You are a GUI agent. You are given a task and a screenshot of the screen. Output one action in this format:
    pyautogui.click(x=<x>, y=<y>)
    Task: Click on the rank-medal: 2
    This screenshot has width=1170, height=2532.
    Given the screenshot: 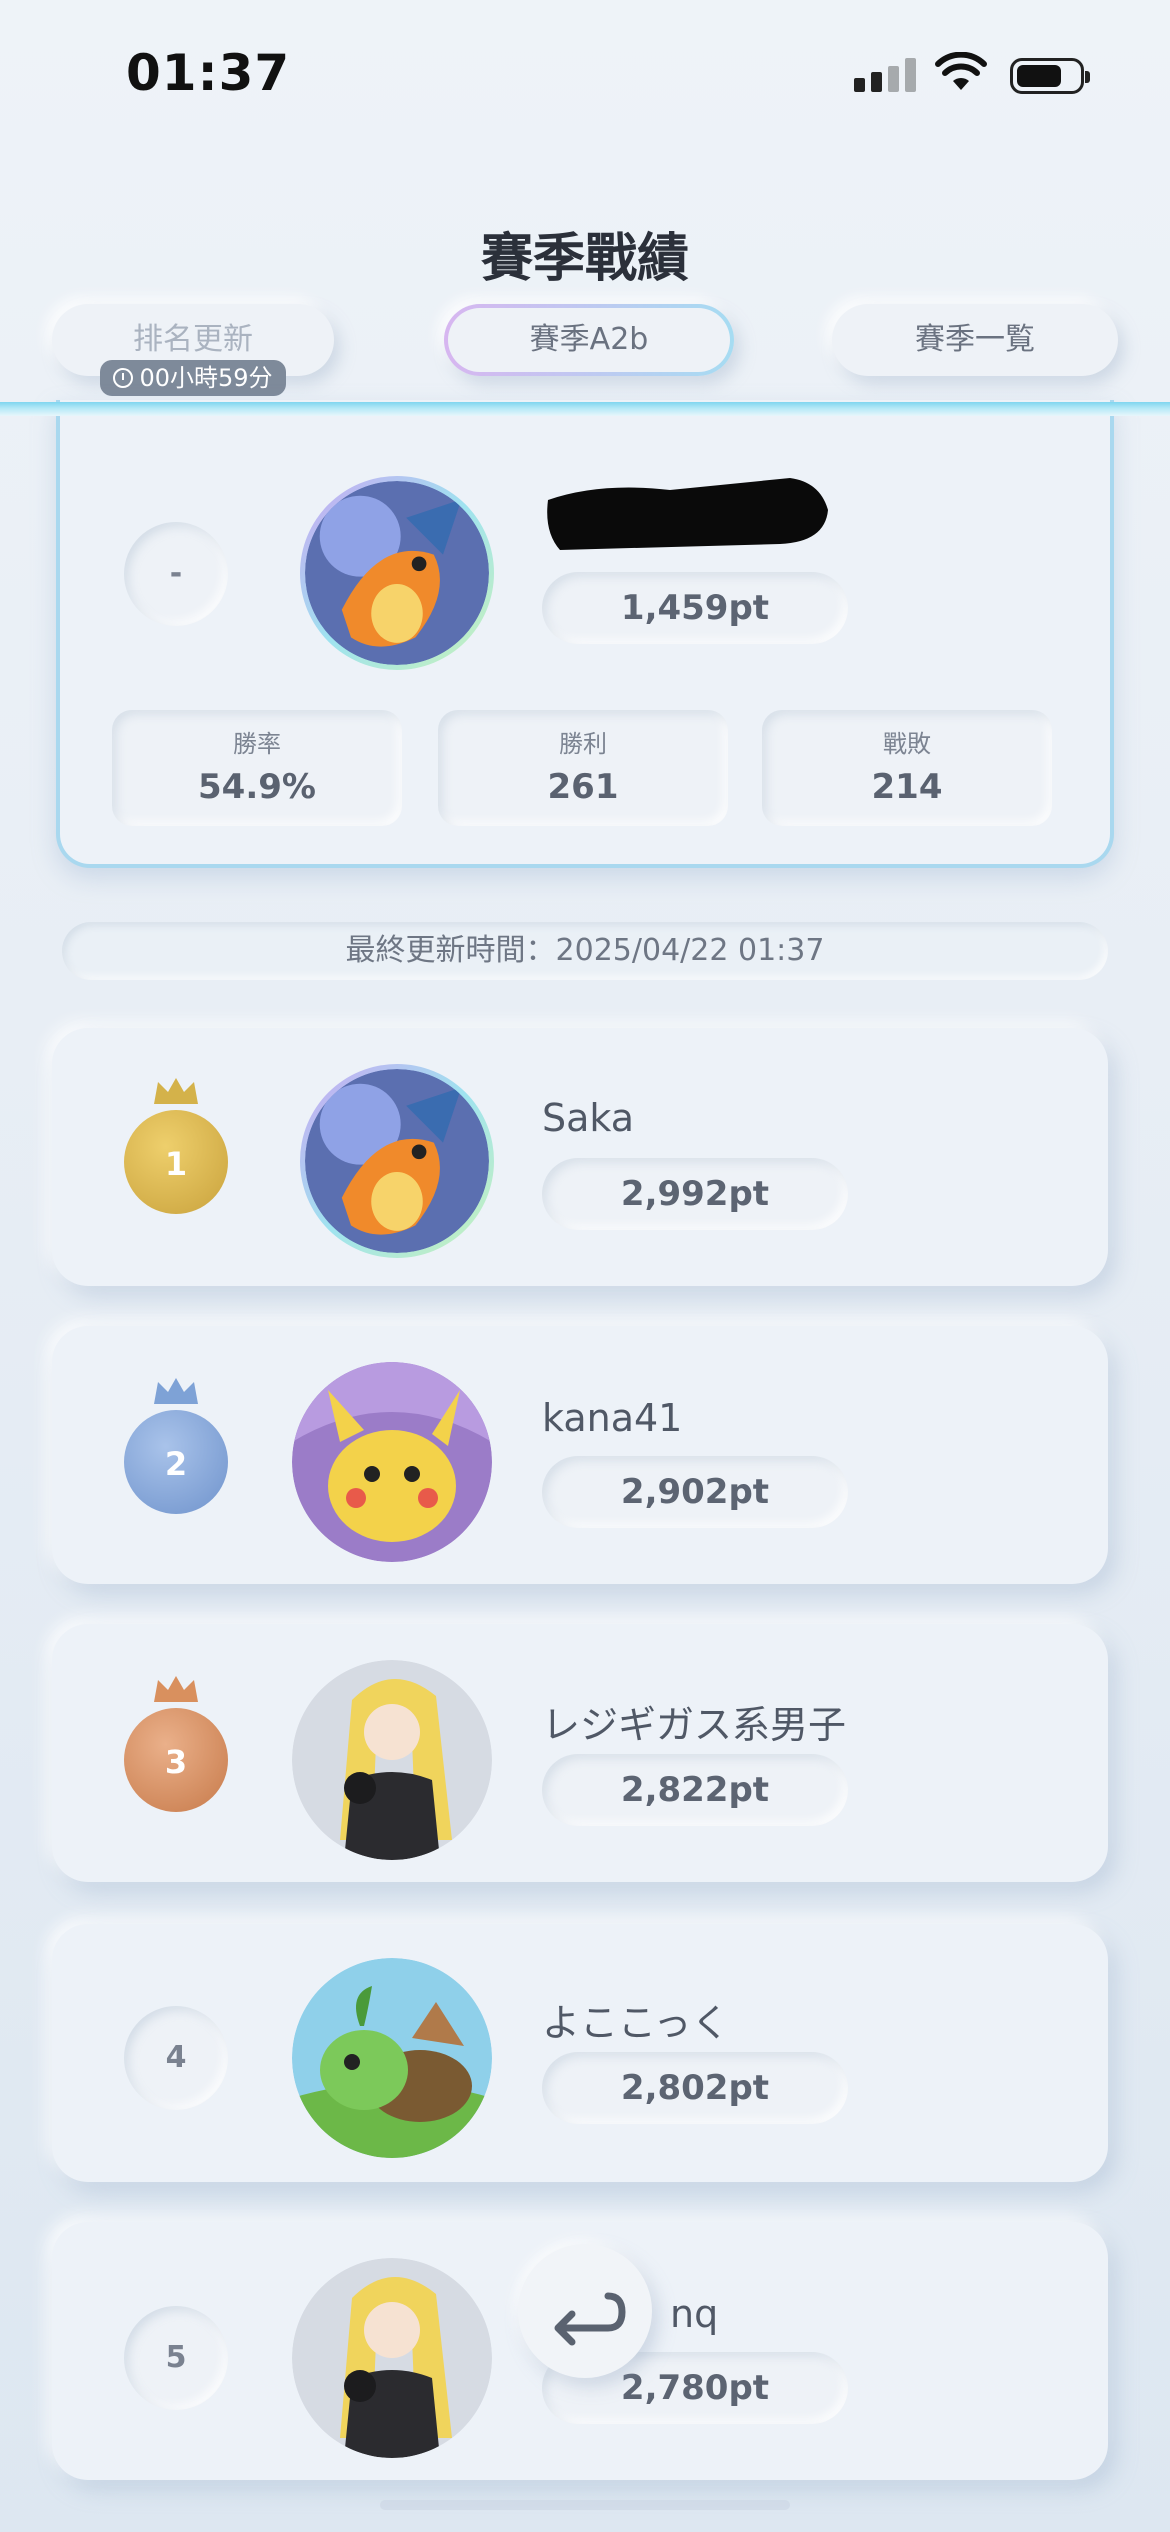 What is the action you would take?
    pyautogui.click(x=176, y=1446)
    